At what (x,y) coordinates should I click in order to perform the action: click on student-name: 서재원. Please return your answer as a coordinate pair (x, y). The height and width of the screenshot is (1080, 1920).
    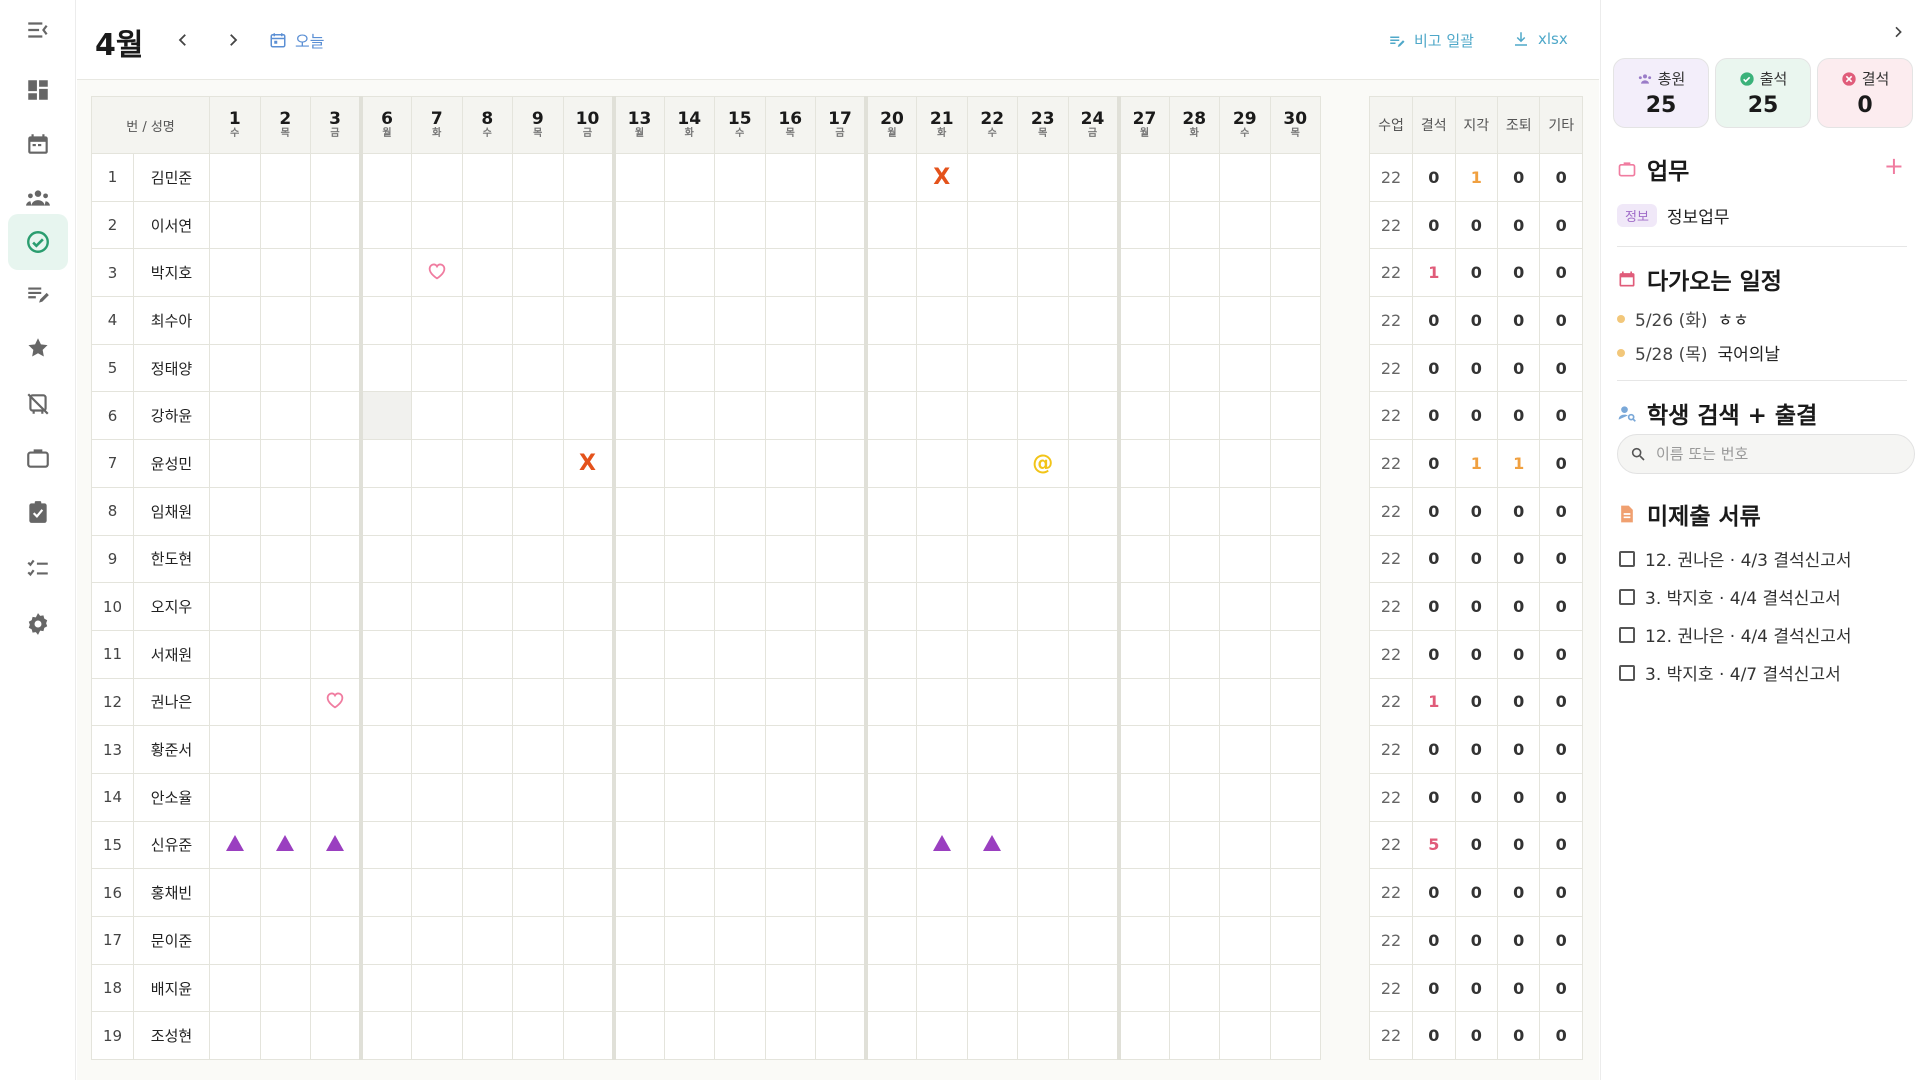
    Looking at the image, I should click on (171, 654).